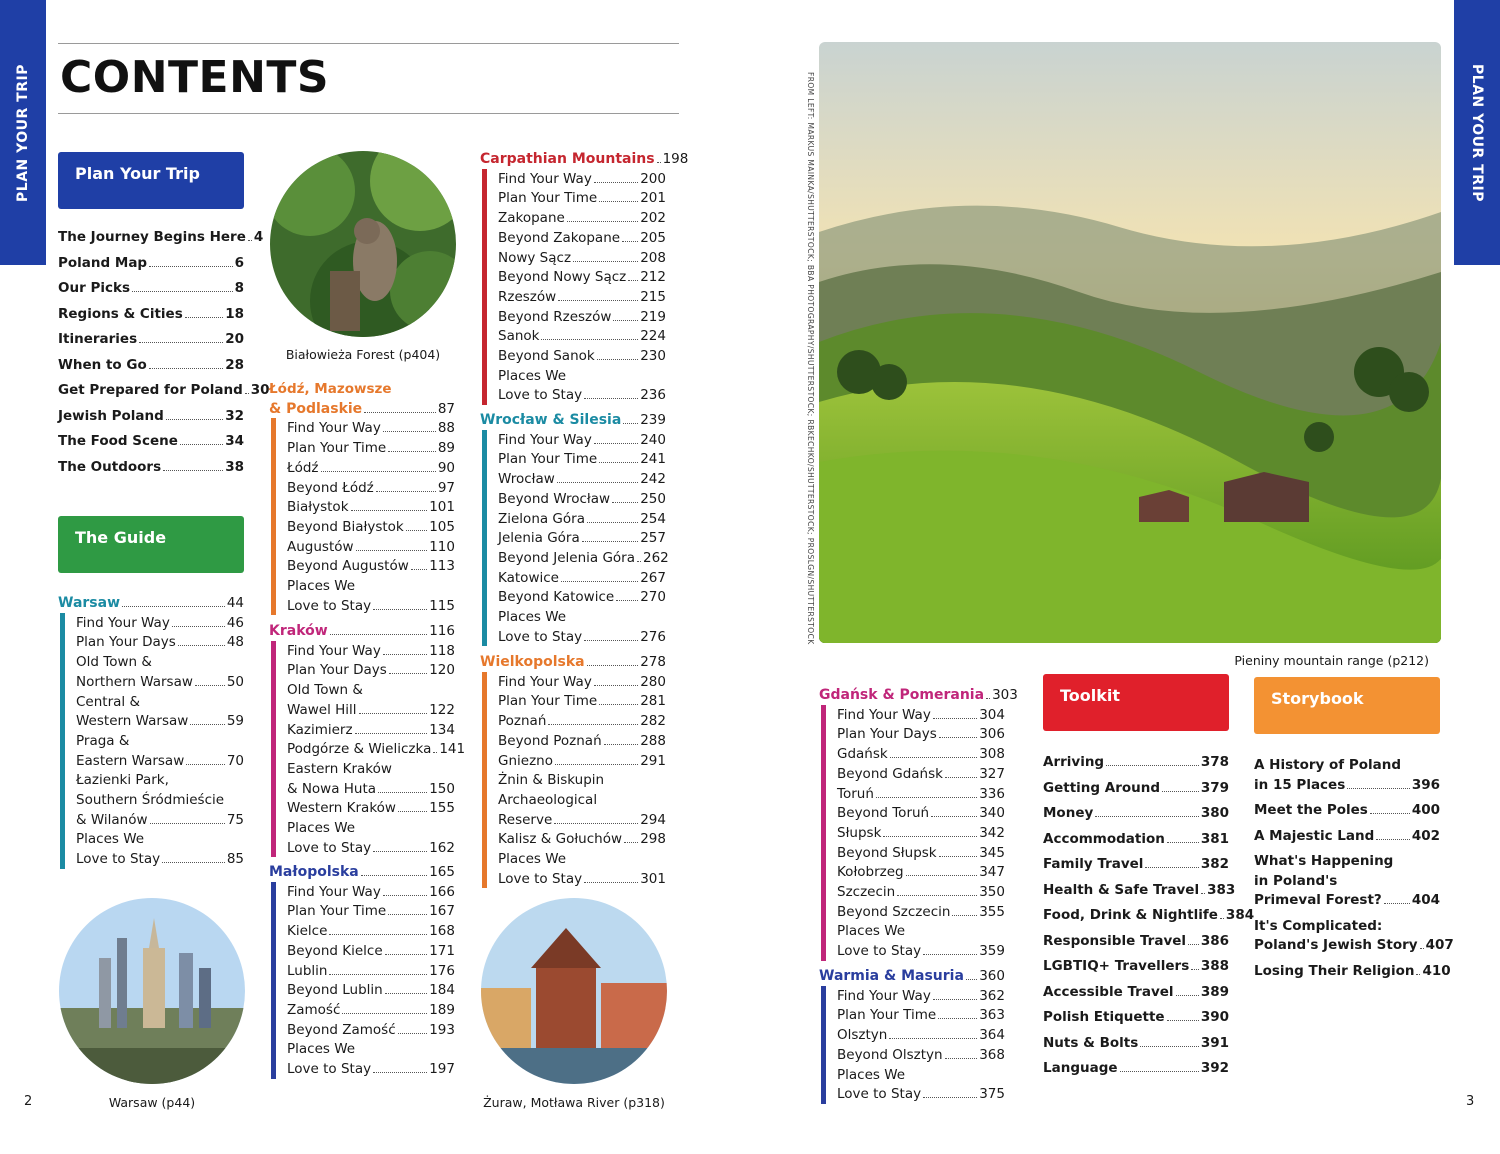 The image size is (1500, 1154). I want to click on malopolska-item-8: Love to Stay 197, so click(371, 1069).